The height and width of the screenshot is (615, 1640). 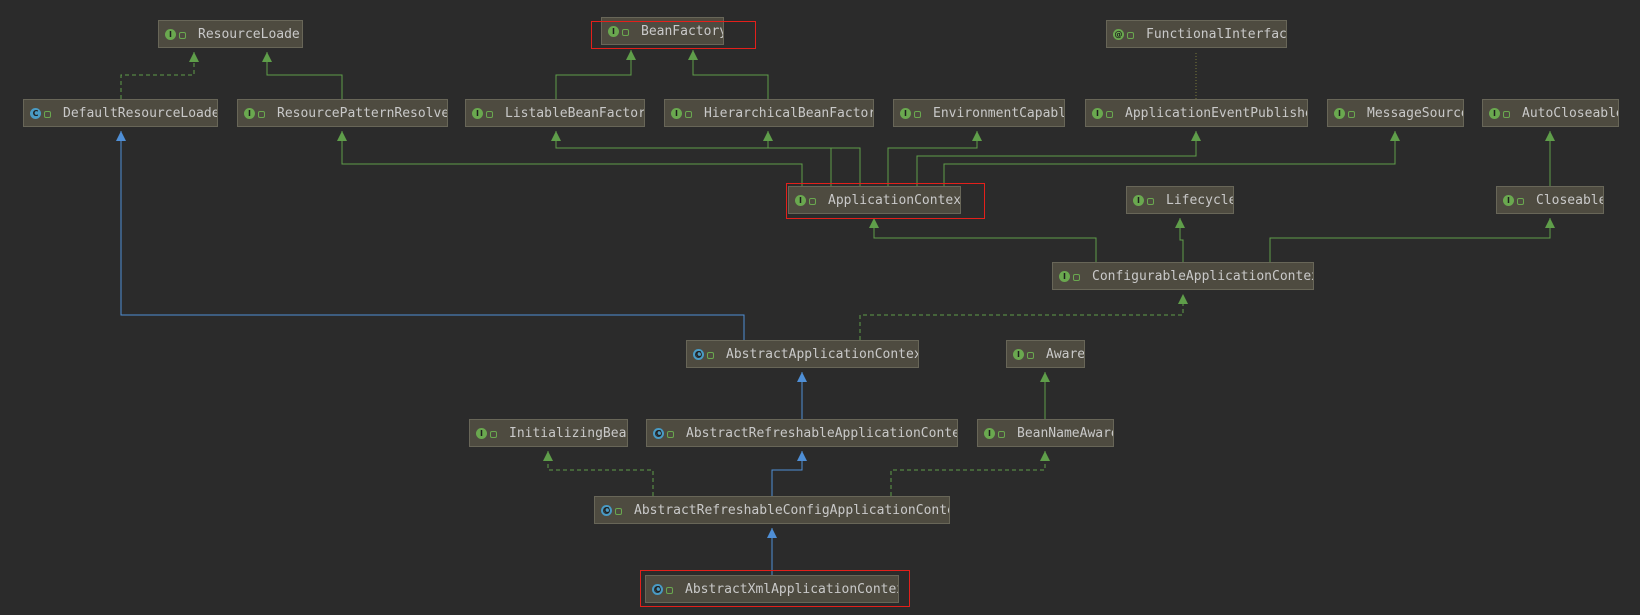 What do you see at coordinates (362, 113) in the screenshot?
I see `node-label: ResourcePatternResolver` at bounding box center [362, 113].